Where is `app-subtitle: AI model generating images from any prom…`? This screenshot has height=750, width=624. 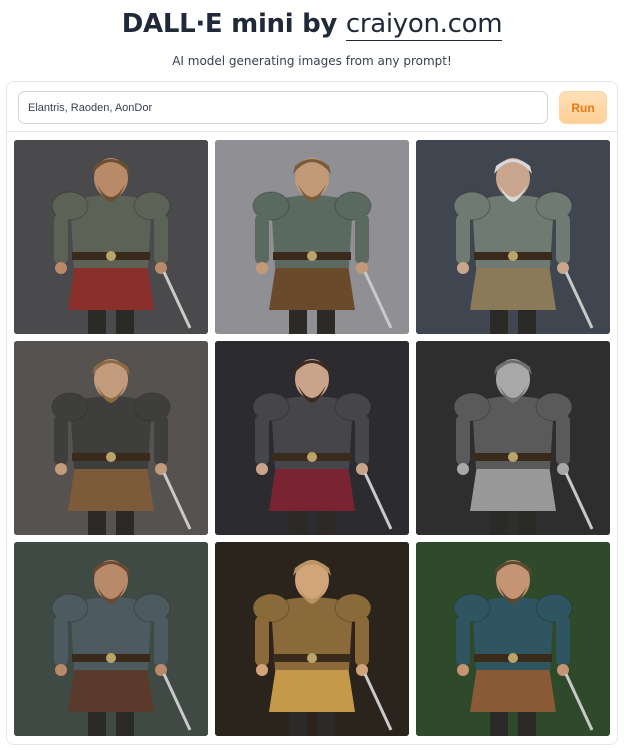
app-subtitle: AI model generating images from any prom… is located at coordinates (312, 61).